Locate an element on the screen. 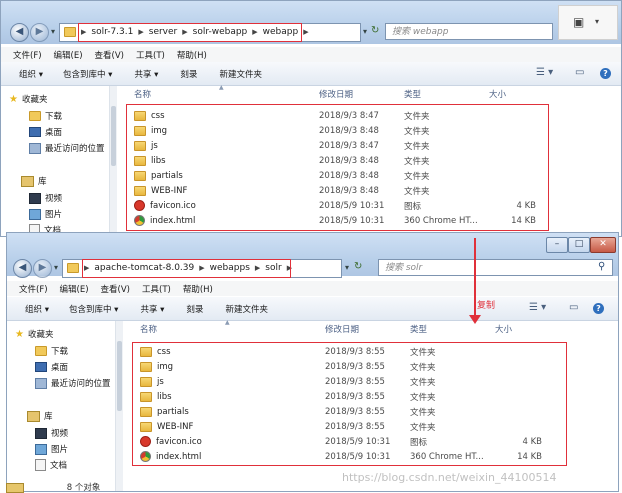 Image resolution: width=622 pixels, height=493 pixels. file-date: 2018/9/3 8:48 is located at coordinates (349, 175).